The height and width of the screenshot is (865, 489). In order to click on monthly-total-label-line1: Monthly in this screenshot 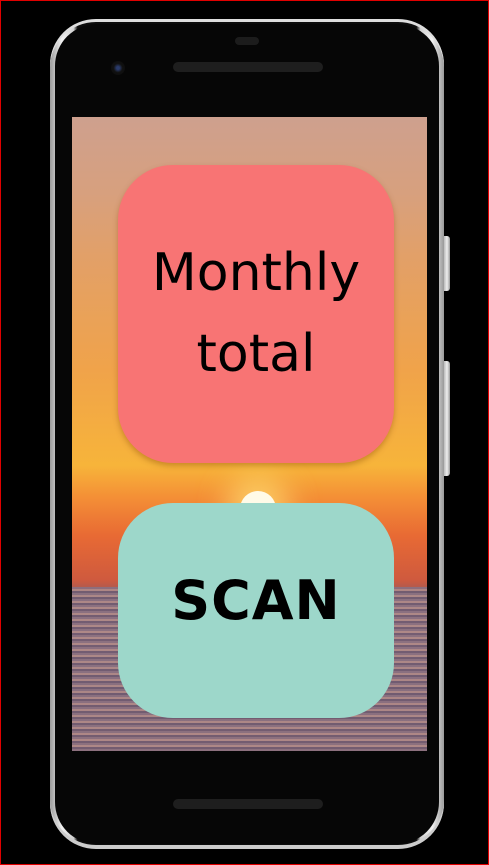, I will do `click(256, 273)`.